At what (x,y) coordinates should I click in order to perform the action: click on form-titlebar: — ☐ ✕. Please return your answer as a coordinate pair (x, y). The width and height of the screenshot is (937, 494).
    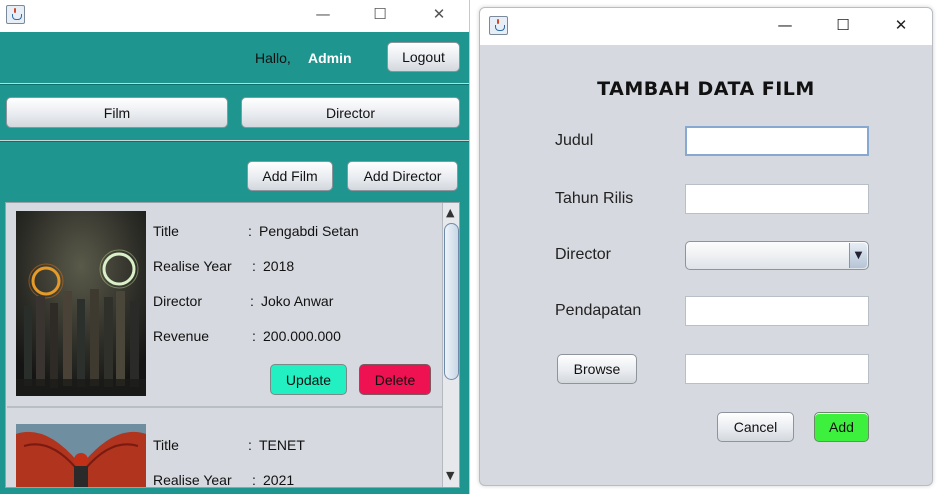
    Looking at the image, I should click on (706, 26).